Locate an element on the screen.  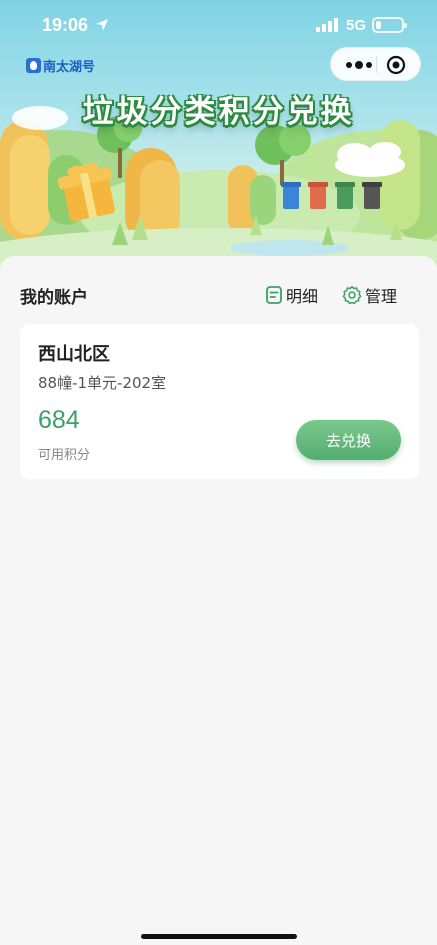
address-text: 88幢-1单元-202室 is located at coordinates (102, 383).